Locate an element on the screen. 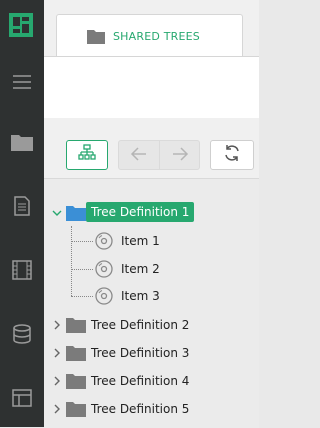 Image resolution: width=320 pixels, height=428 pixels. refresh-icon is located at coordinates (232, 155).